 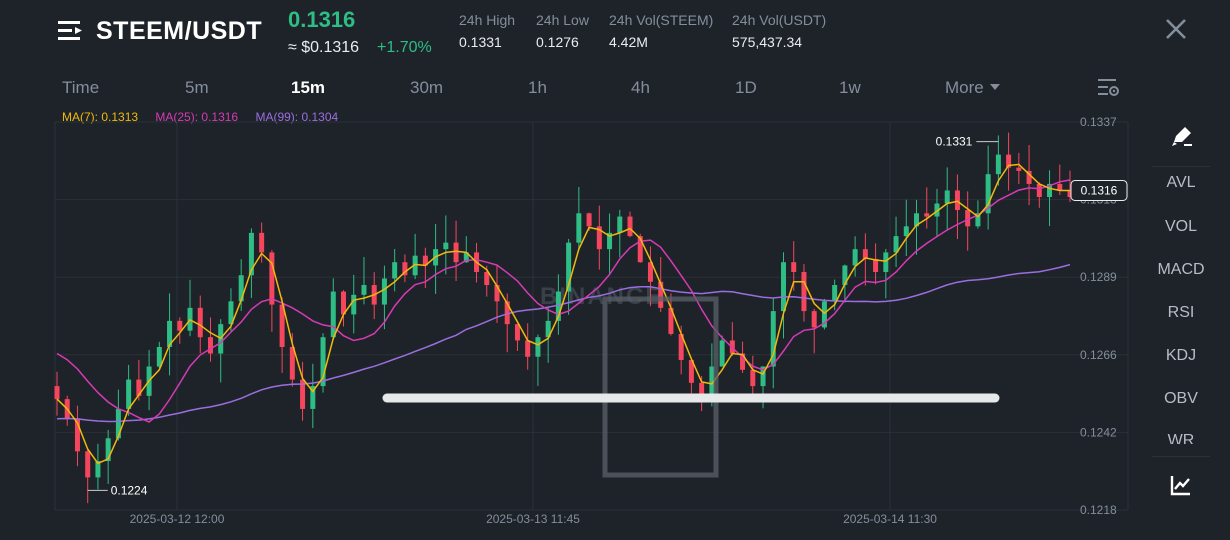 I want to click on tab-more: More, so click(x=972, y=88).